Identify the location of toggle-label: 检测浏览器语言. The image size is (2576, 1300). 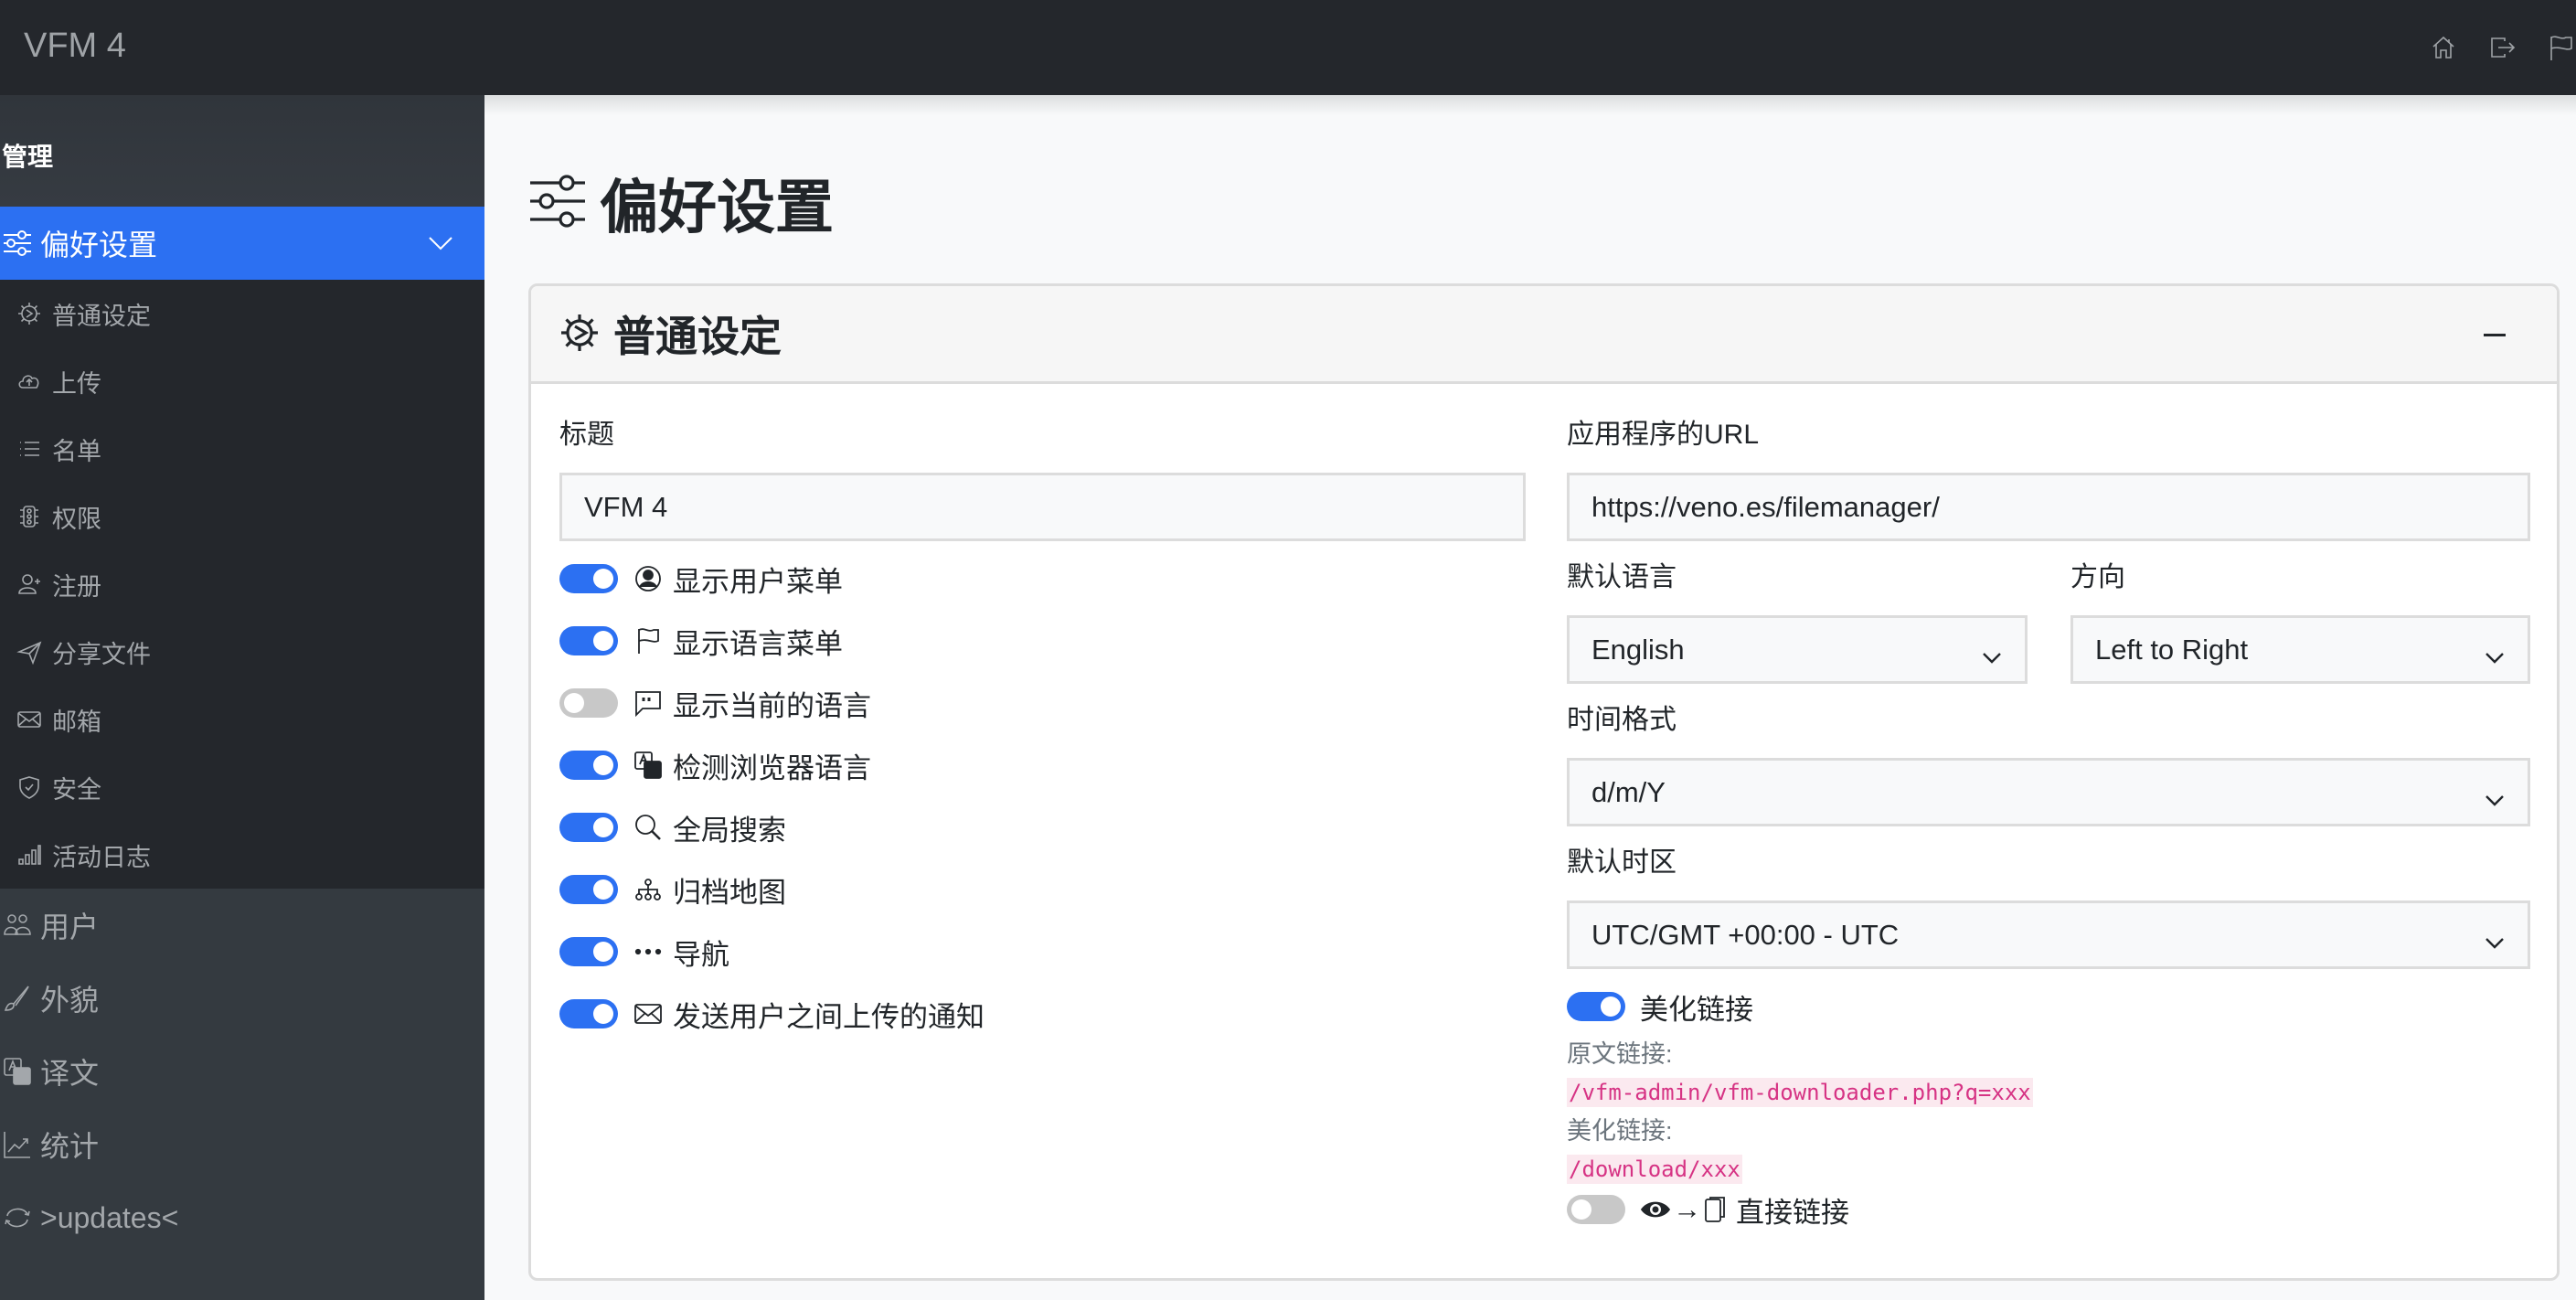
(772, 767).